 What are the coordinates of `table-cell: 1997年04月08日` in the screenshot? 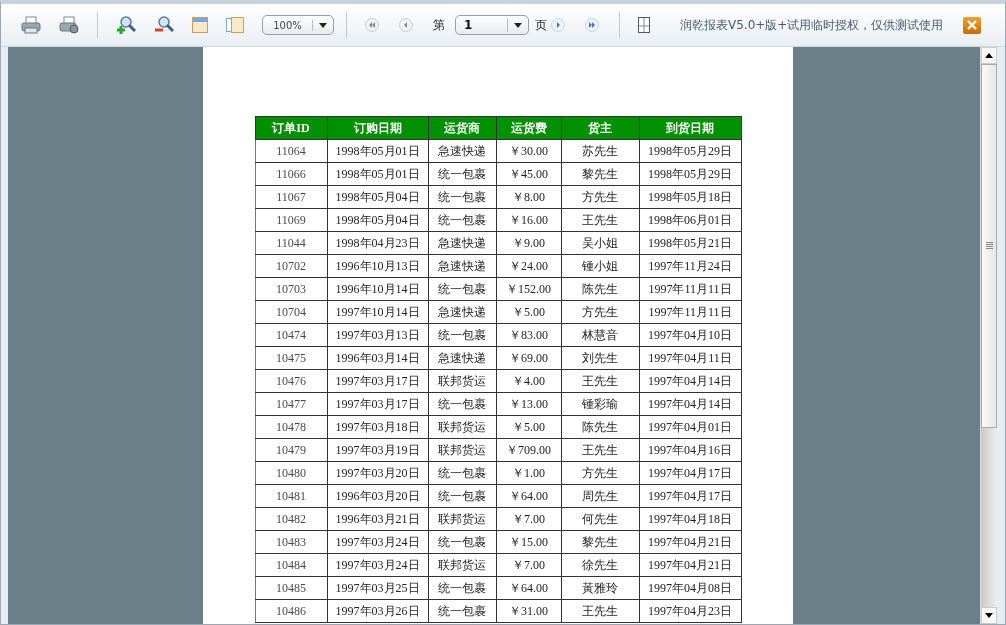 It's located at (690, 588).